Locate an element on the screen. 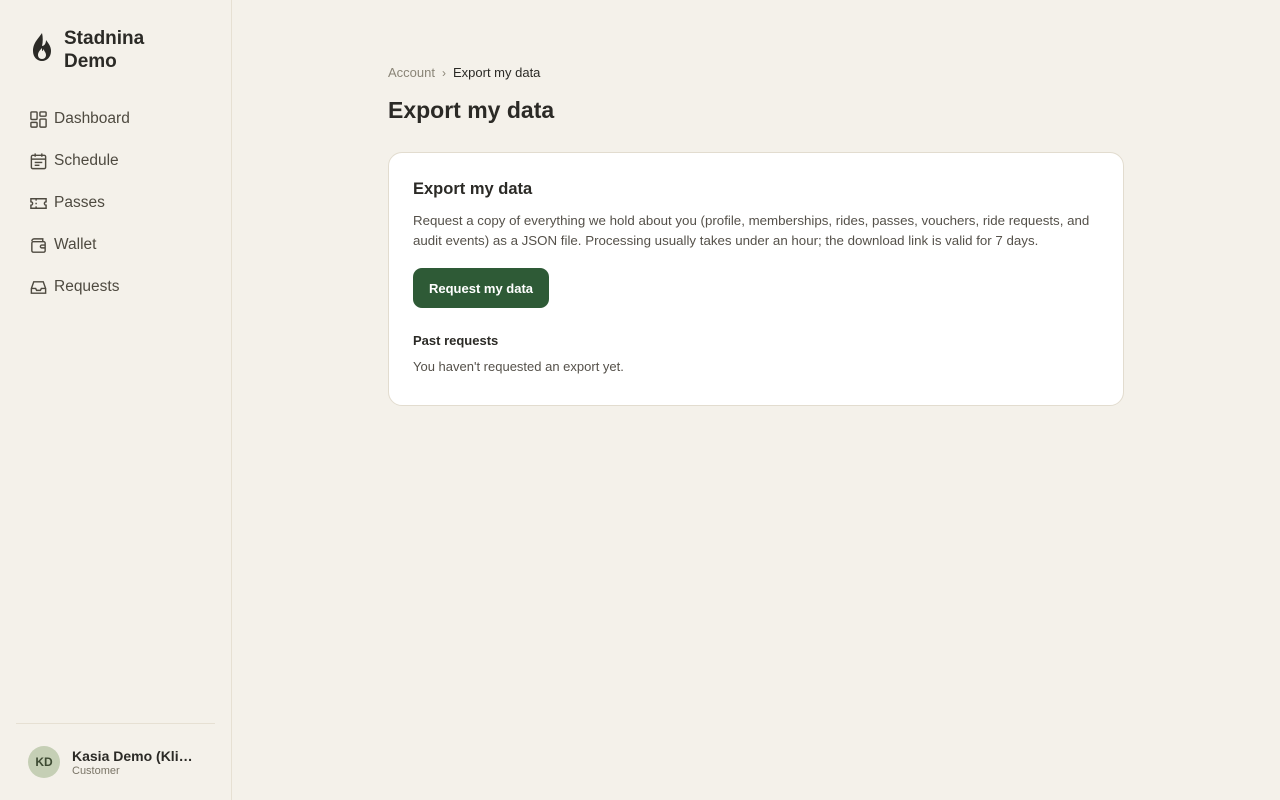 The image size is (1280, 800). brand-name: Stadnina Demo is located at coordinates (104, 50).